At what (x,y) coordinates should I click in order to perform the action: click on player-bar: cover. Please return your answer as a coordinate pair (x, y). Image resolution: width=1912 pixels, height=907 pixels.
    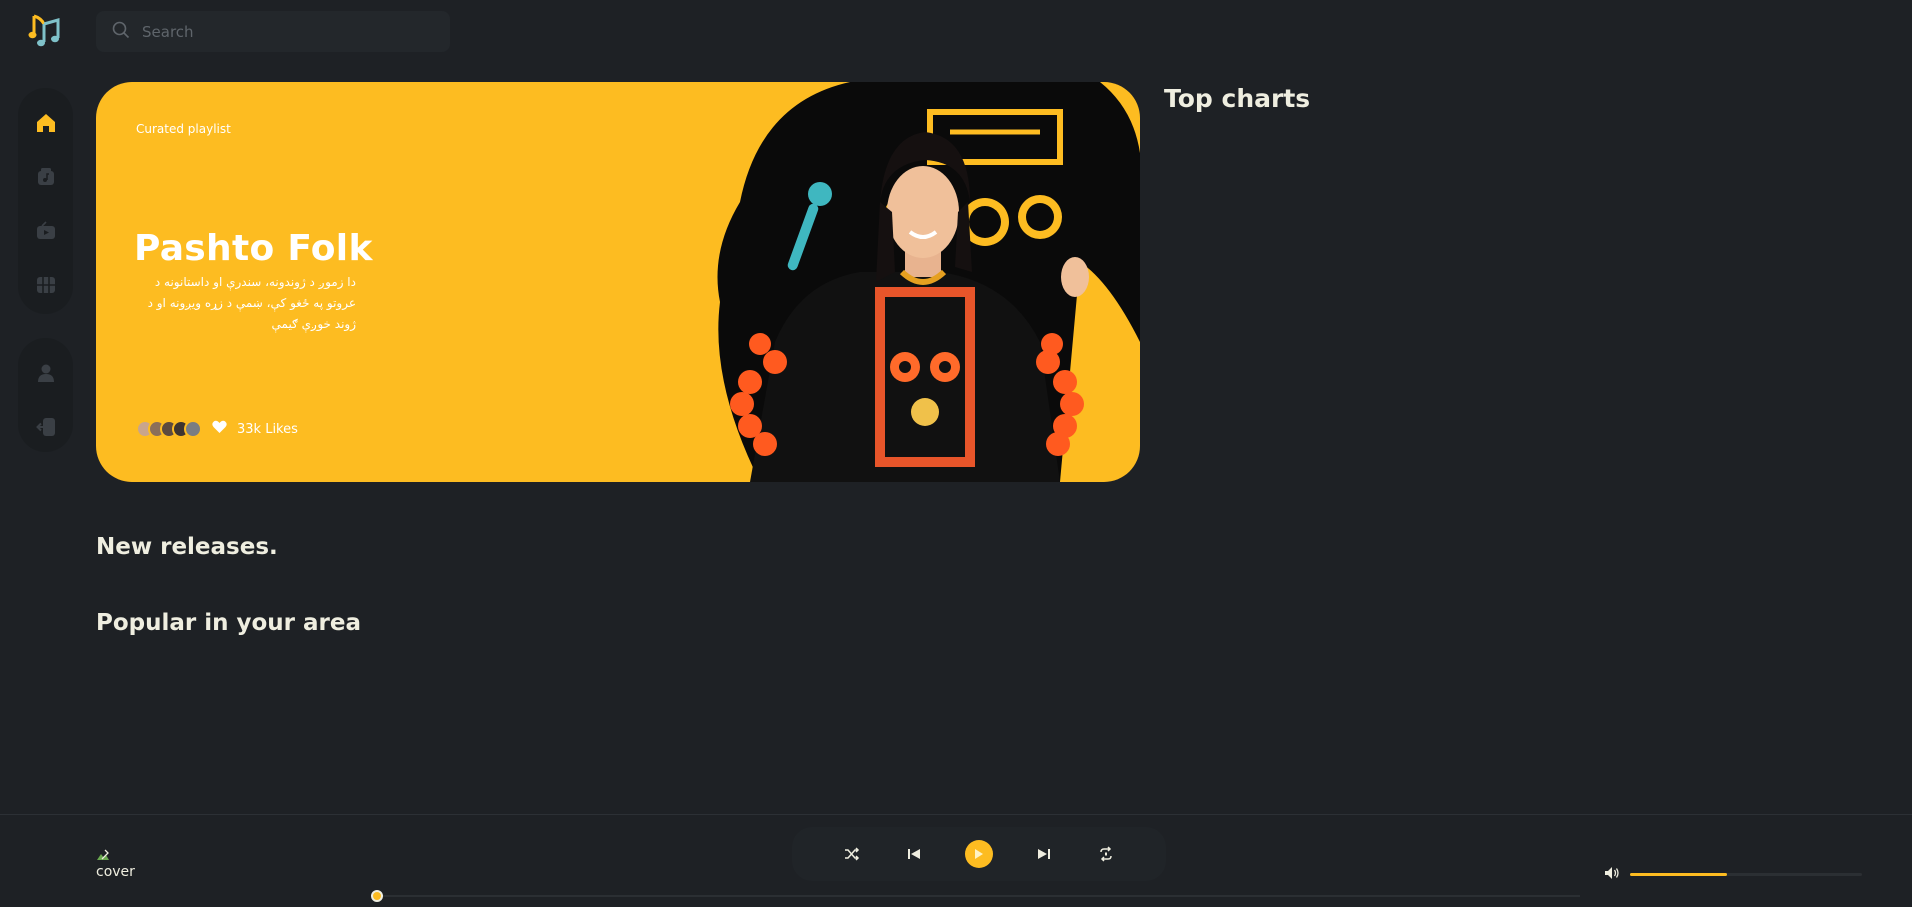
    Looking at the image, I should click on (956, 860).